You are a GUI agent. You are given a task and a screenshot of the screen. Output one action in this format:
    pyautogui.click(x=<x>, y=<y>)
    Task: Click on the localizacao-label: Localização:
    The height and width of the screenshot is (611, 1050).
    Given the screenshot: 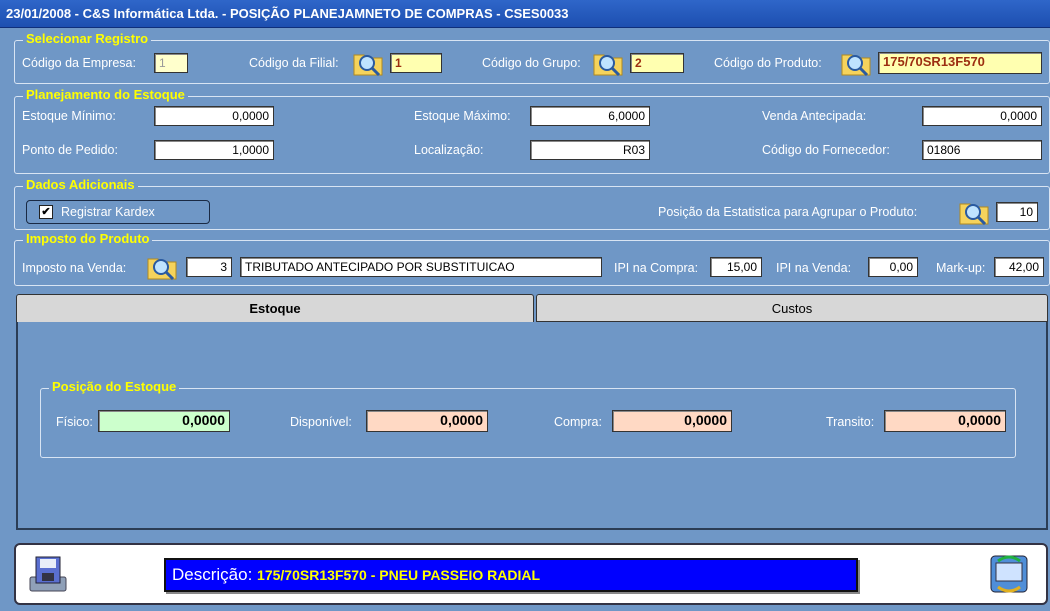 What is the action you would take?
    pyautogui.click(x=449, y=150)
    